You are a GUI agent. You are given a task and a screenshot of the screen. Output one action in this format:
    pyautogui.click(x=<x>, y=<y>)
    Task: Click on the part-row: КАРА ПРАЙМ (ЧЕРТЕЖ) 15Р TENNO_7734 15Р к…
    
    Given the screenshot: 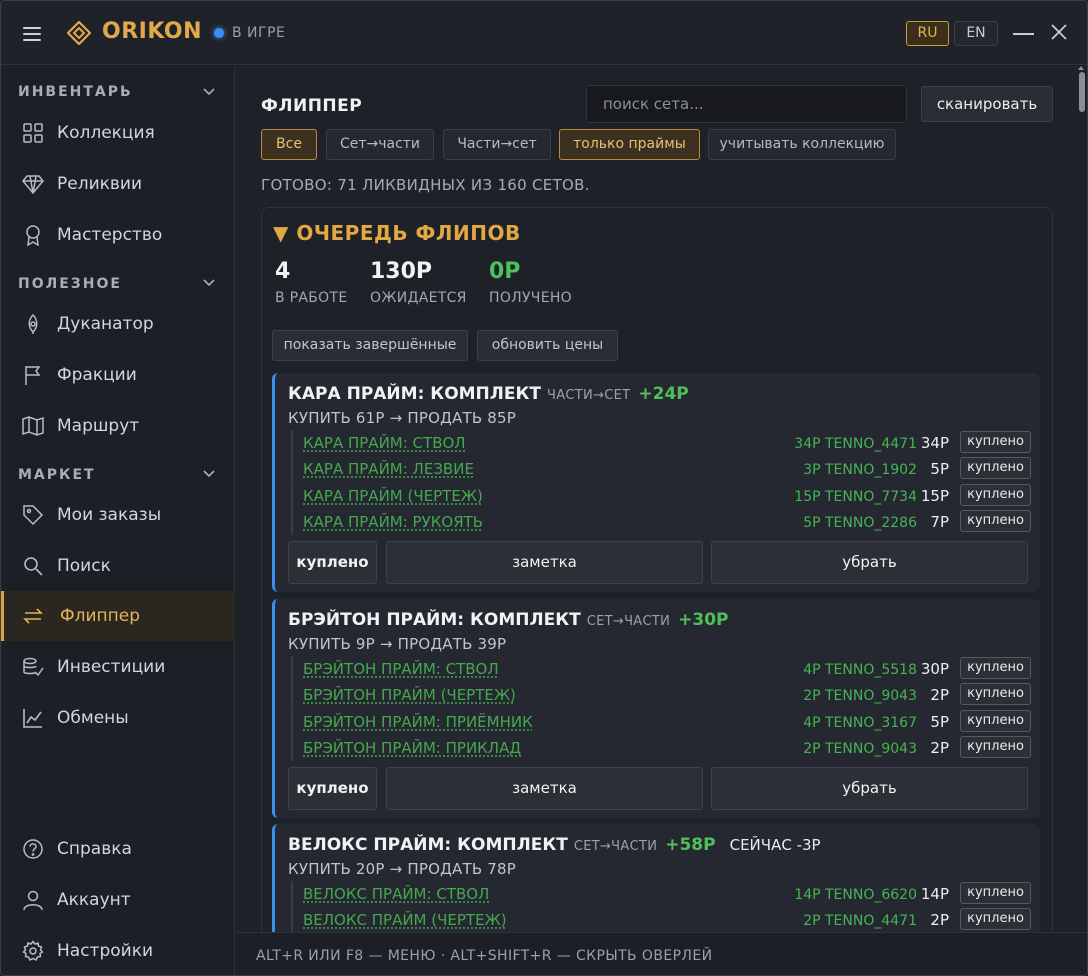 What is the action you would take?
    pyautogui.click(x=661, y=496)
    